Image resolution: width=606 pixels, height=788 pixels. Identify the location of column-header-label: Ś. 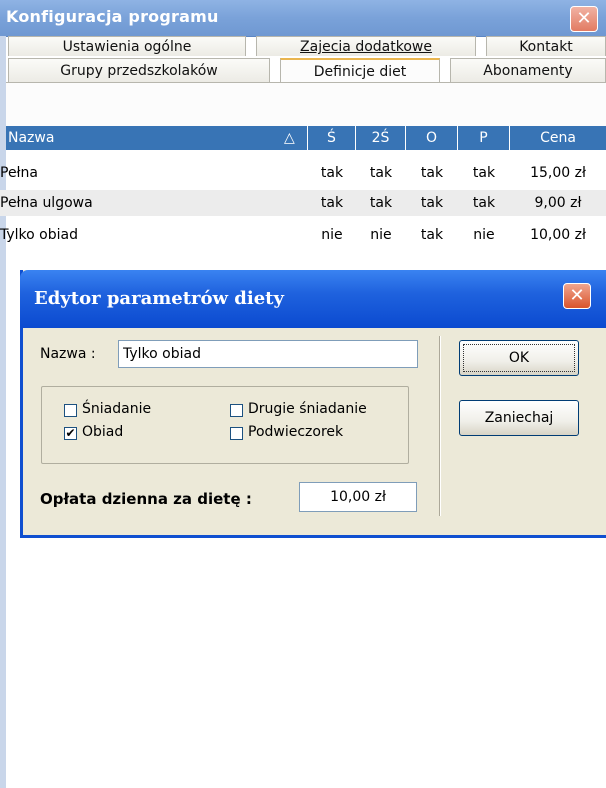
(331, 138).